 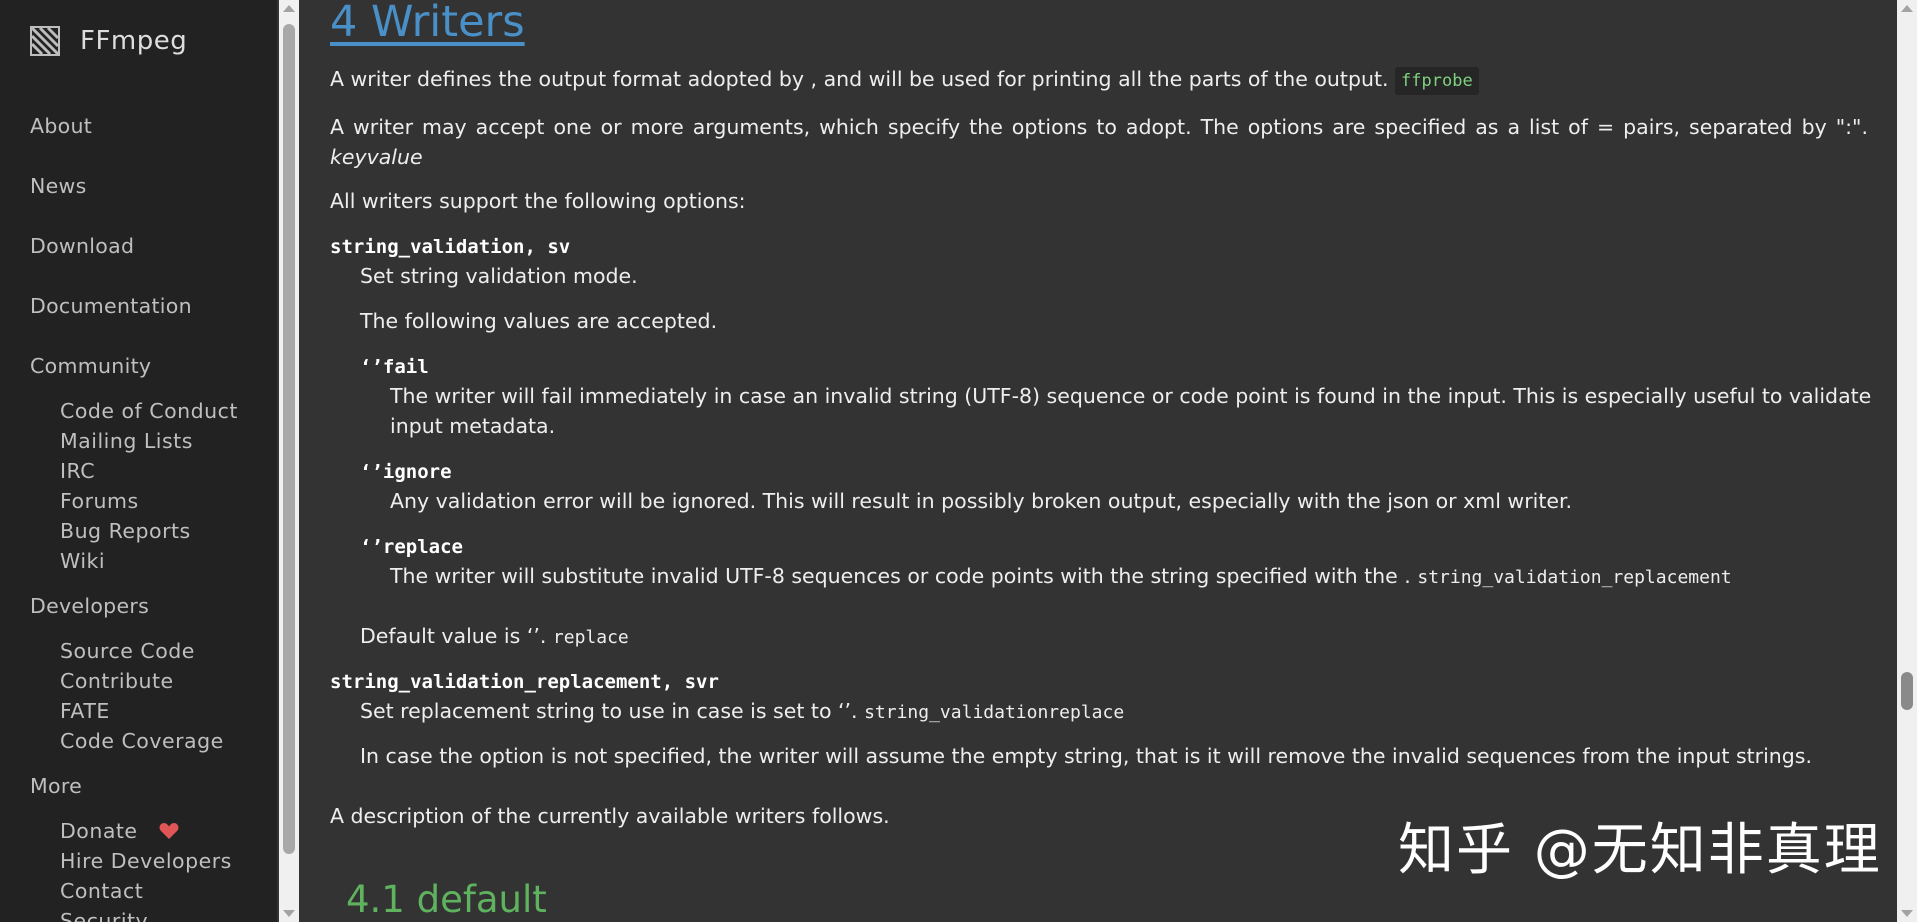 I want to click on nav-security: Security, so click(x=104, y=915).